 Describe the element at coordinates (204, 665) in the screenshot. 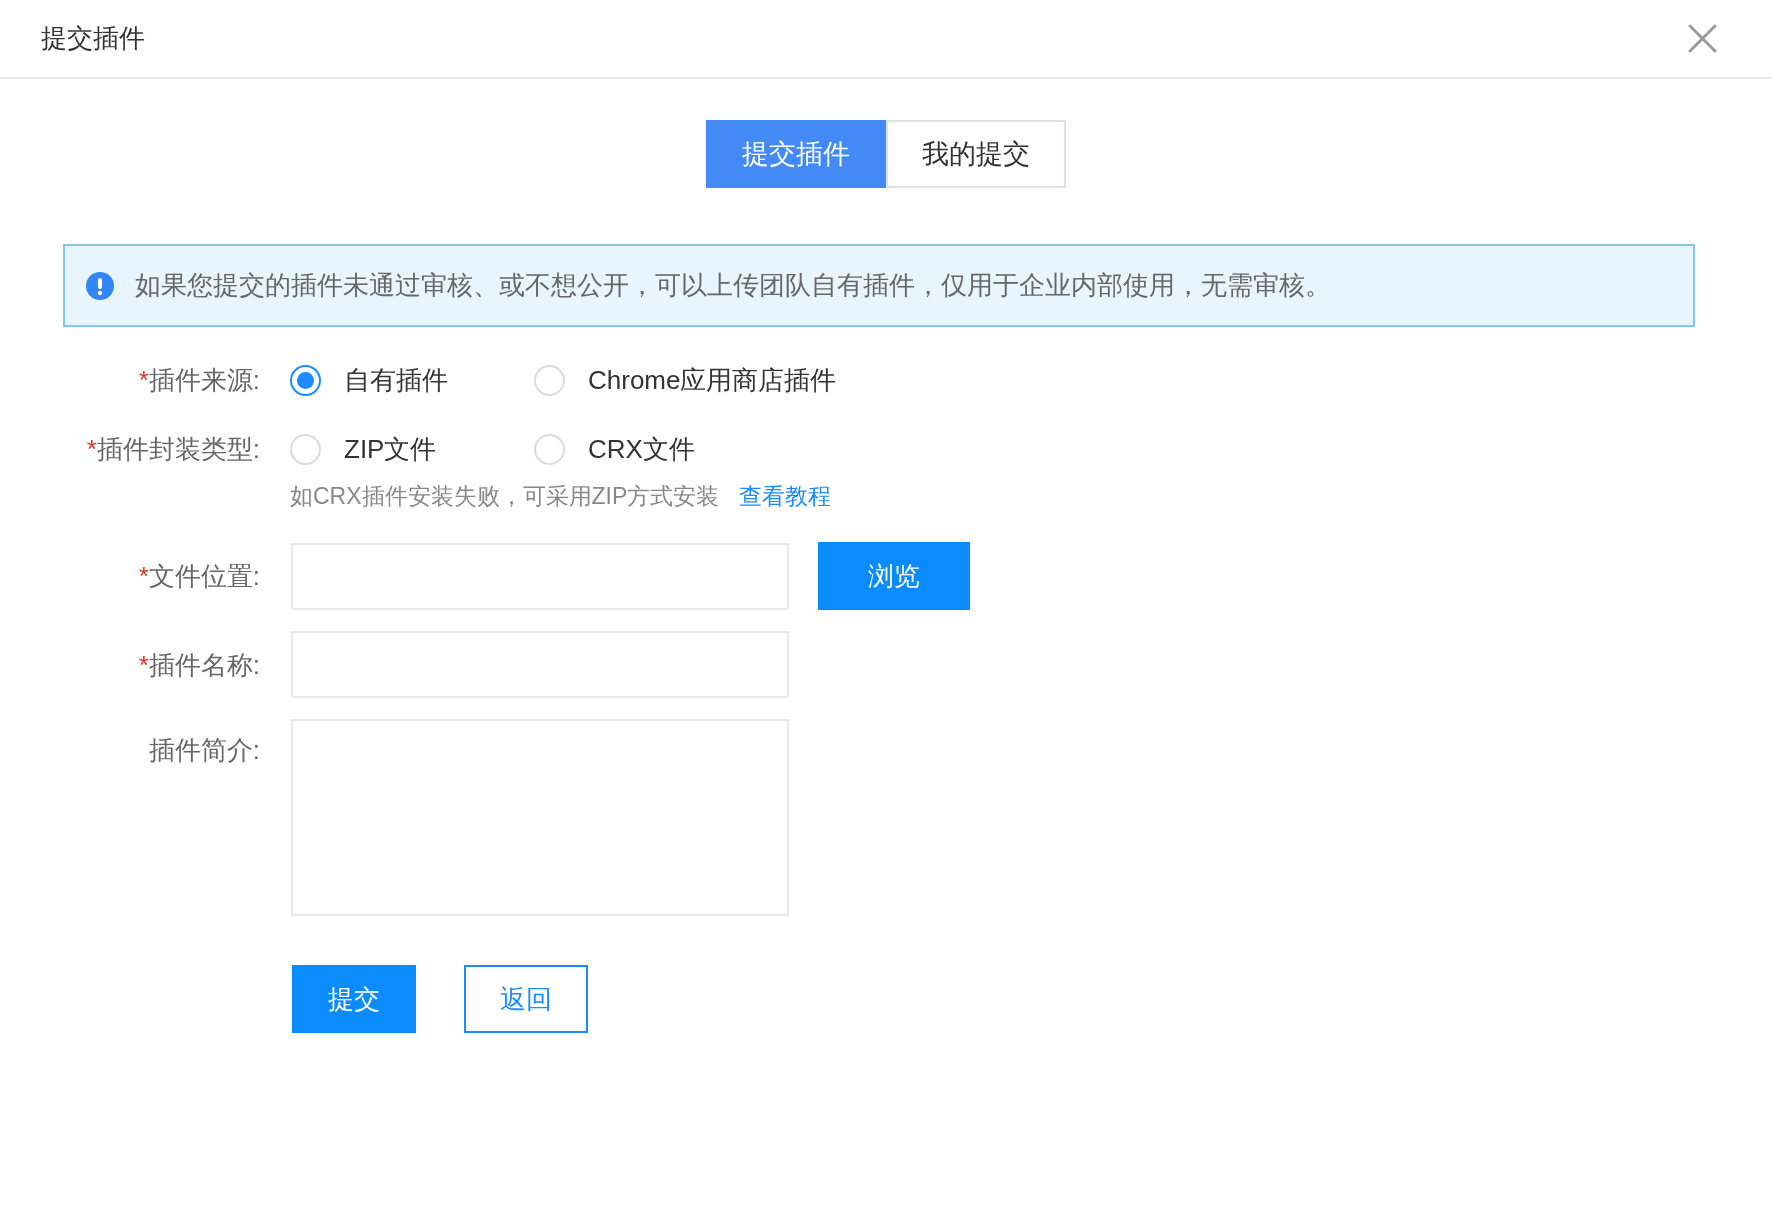

I see `field-label: 插件名称:` at that location.